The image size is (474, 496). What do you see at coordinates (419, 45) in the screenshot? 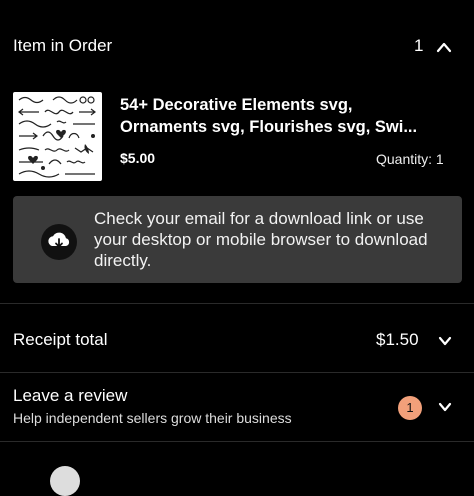
I see `order-items-count: 1` at bounding box center [419, 45].